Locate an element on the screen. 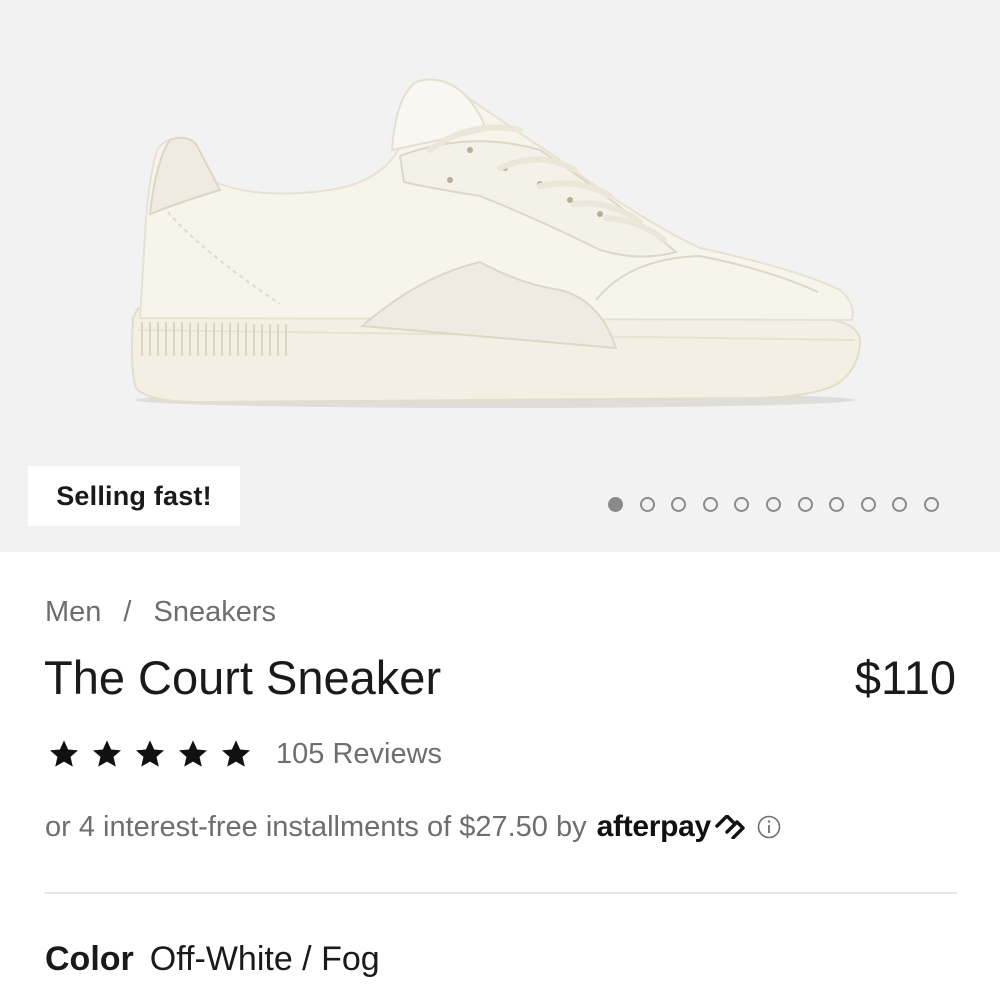 Image resolution: width=1000 pixels, height=1000 pixels. breadcrumb: Men / Sneakers is located at coordinates (160, 612).